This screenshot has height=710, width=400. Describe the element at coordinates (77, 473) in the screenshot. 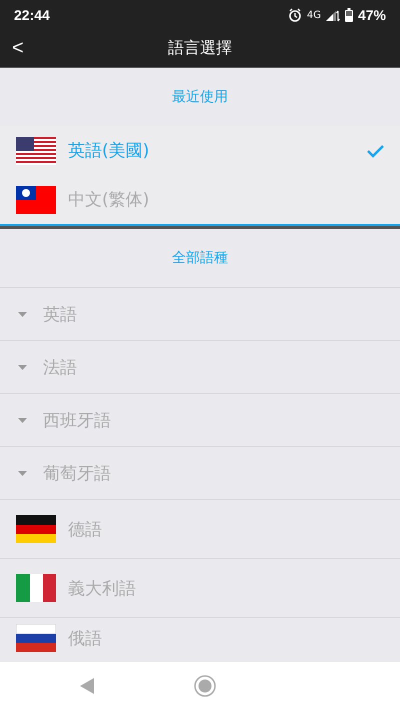

I see `language-name: 葡萄牙語` at that location.